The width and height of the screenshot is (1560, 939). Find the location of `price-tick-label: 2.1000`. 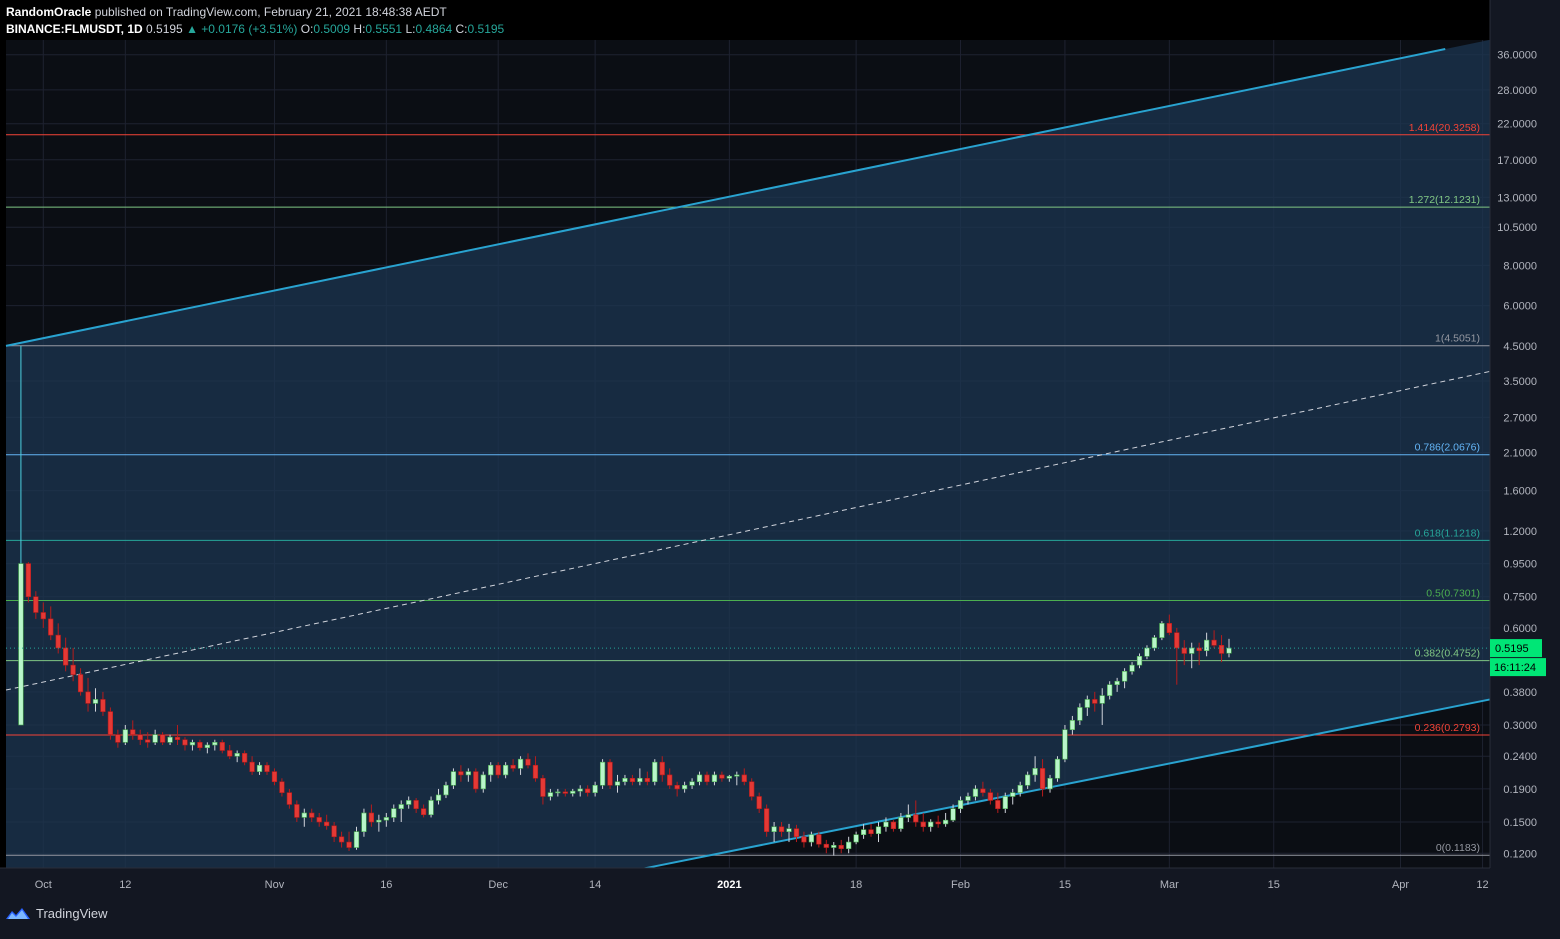

price-tick-label: 2.1000 is located at coordinates (1520, 454).